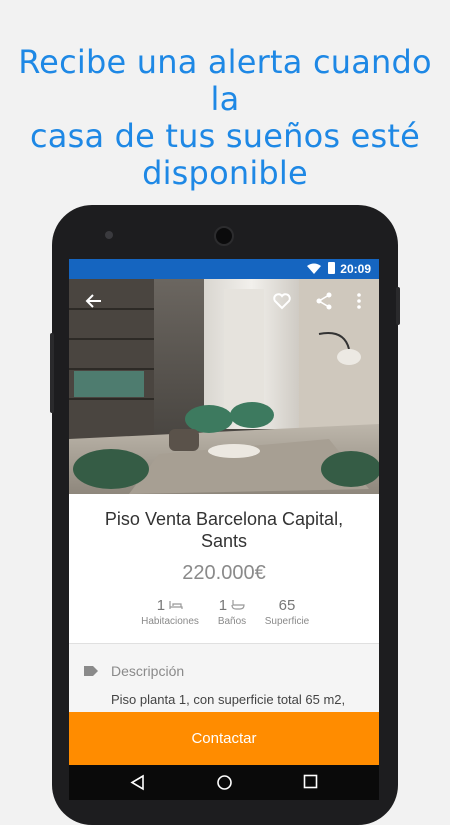 The height and width of the screenshot is (825, 450). I want to click on arrow-back-icon, so click(94, 301).